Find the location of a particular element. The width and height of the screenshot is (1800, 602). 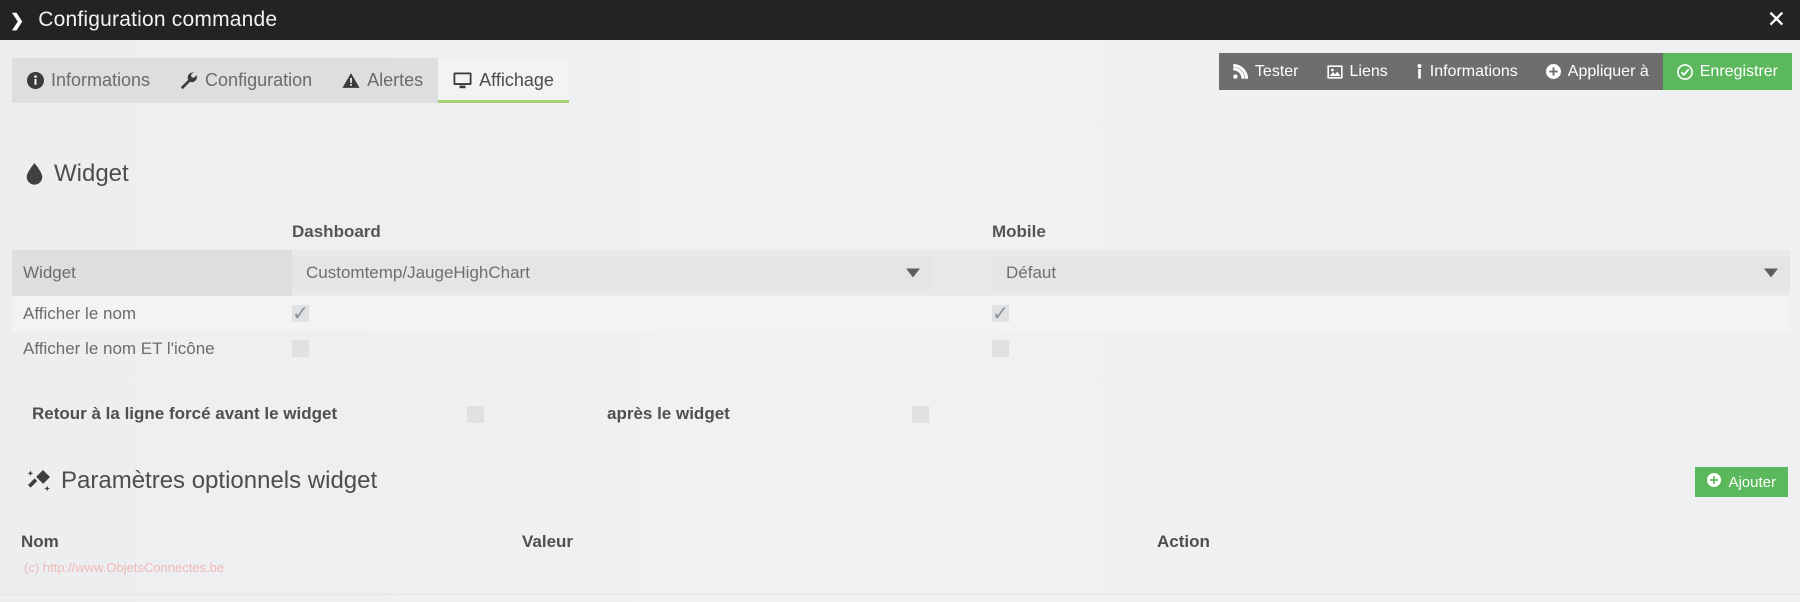

table-row-afficher-nom-et-icone: Afficher le nom ET l'icône is located at coordinates (901, 348).